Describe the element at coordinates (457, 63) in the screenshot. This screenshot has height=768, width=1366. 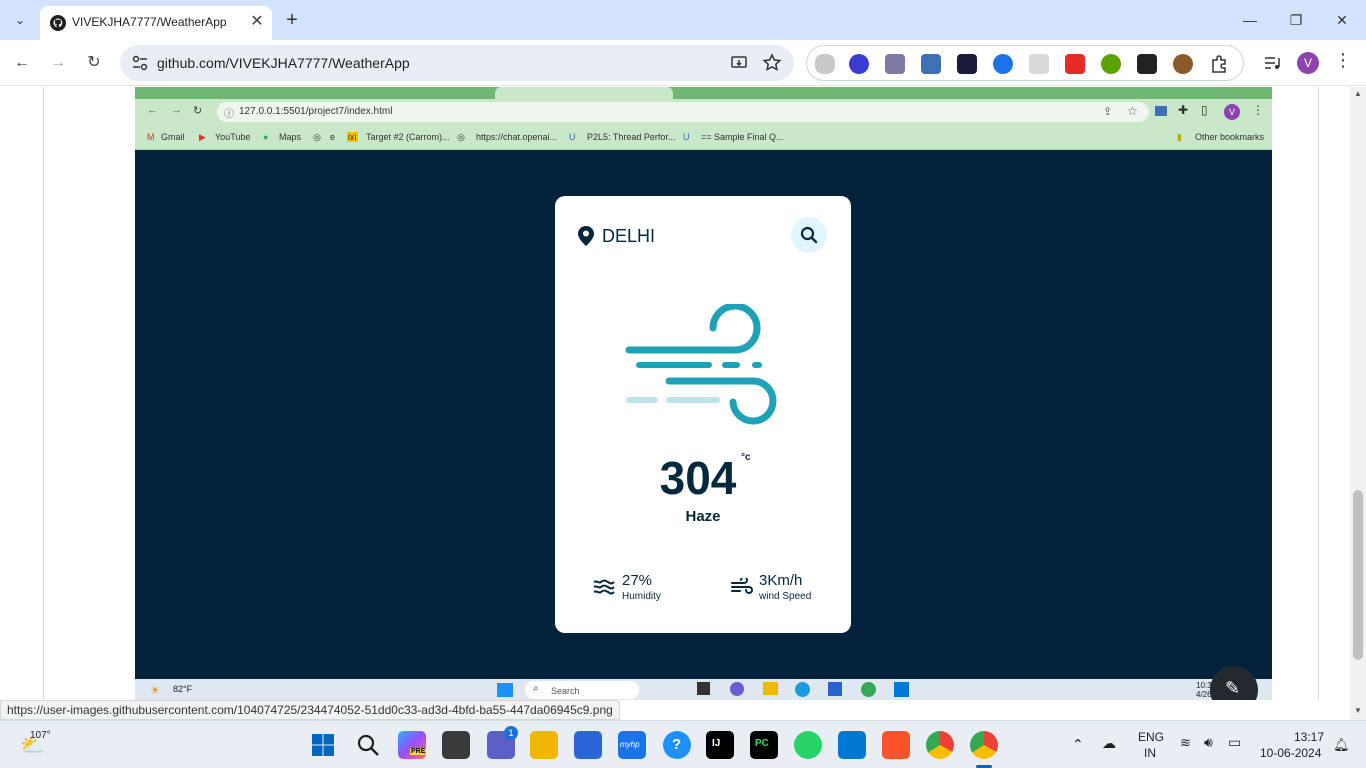
I see `address-bar: github.com/VIVEKJHA7777/WeatherApp` at that location.